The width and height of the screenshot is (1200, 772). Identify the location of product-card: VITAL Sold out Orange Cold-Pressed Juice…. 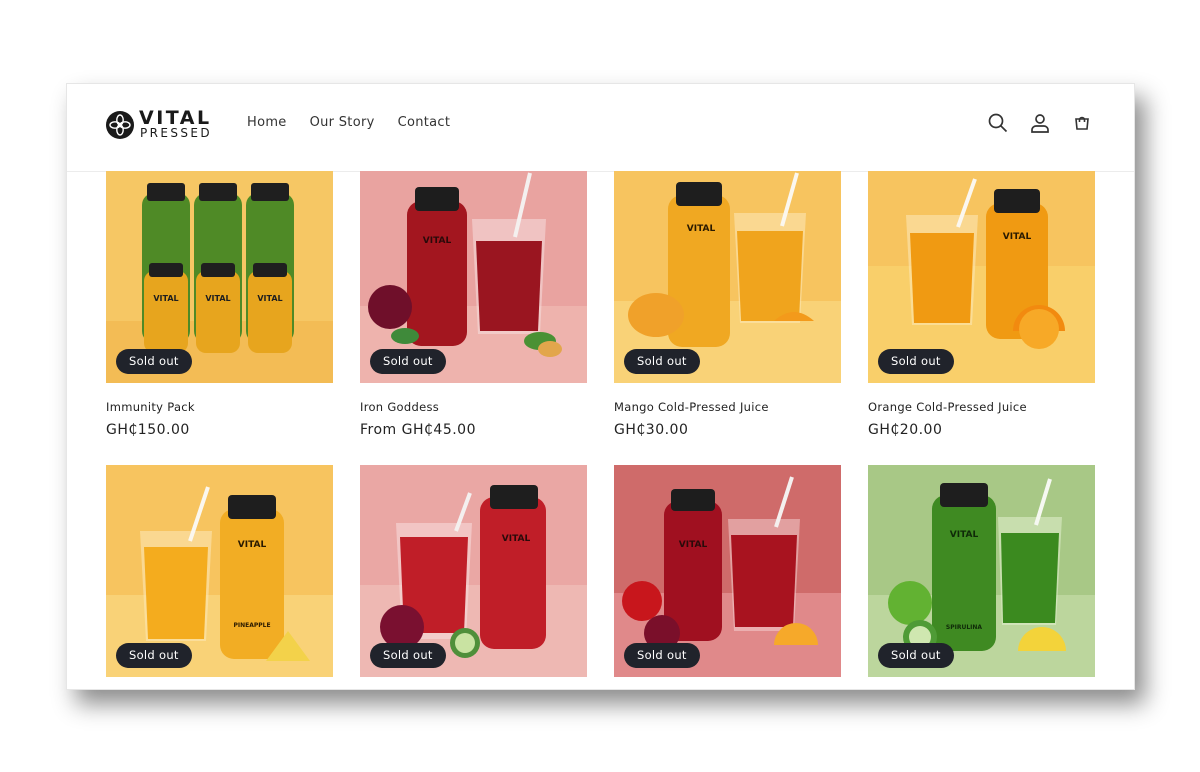
(981, 304).